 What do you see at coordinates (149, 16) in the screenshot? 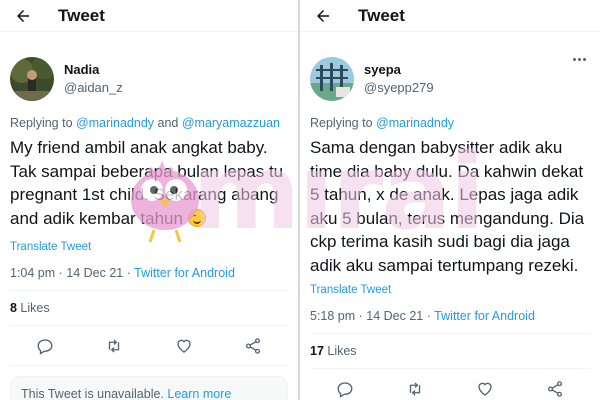
I see `left-header: Tweet` at bounding box center [149, 16].